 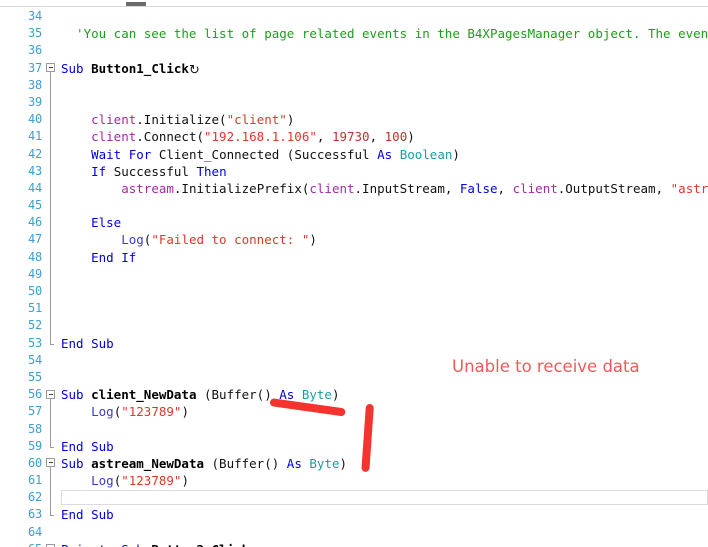 What do you see at coordinates (34, 50) in the screenshot?
I see `line-number: 36` at bounding box center [34, 50].